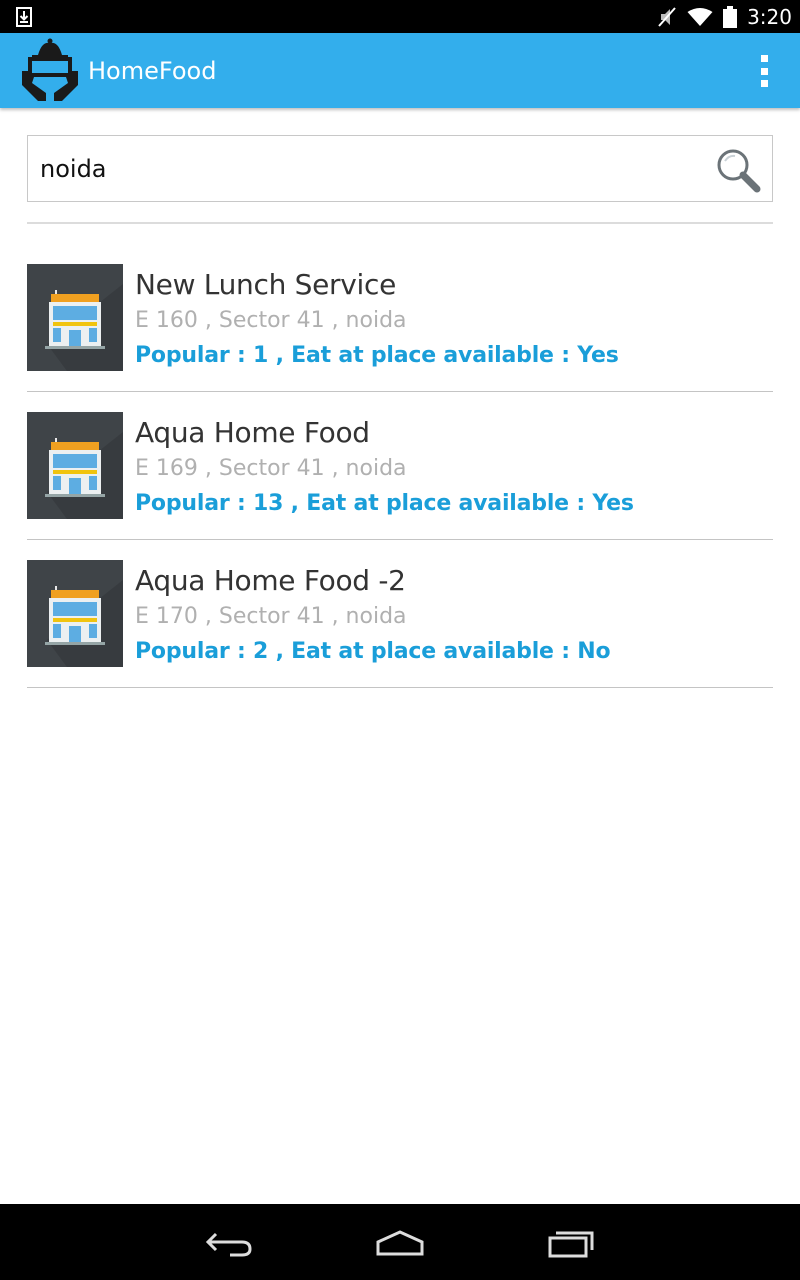 The width and height of the screenshot is (800, 1280). What do you see at coordinates (230, 1242) in the screenshot?
I see `back-icon` at bounding box center [230, 1242].